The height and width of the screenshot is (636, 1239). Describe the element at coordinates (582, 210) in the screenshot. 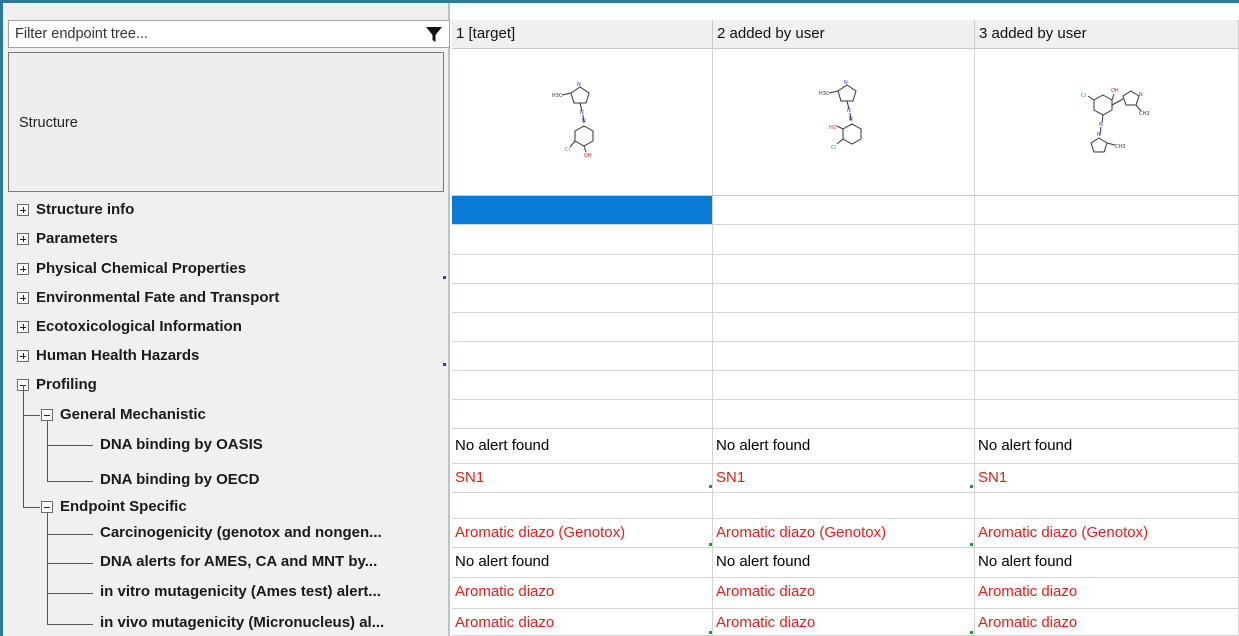

I see `grid-cell-selected` at that location.